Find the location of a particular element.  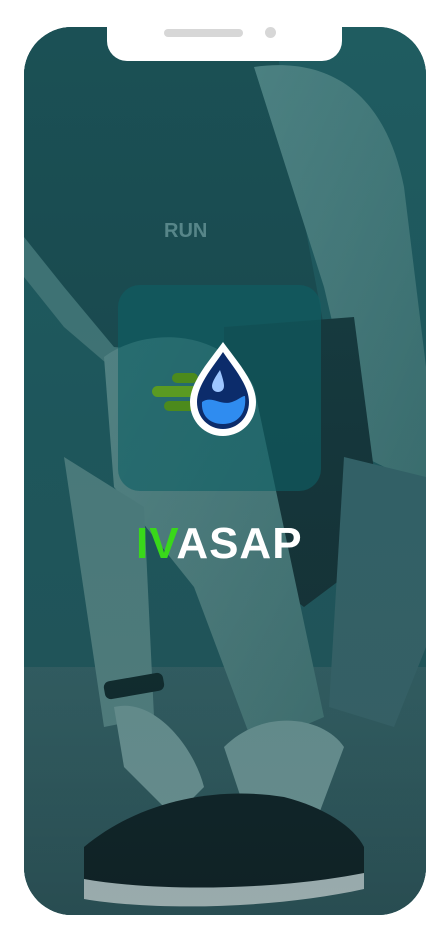

water-drop-speed-icon is located at coordinates (204, 389).